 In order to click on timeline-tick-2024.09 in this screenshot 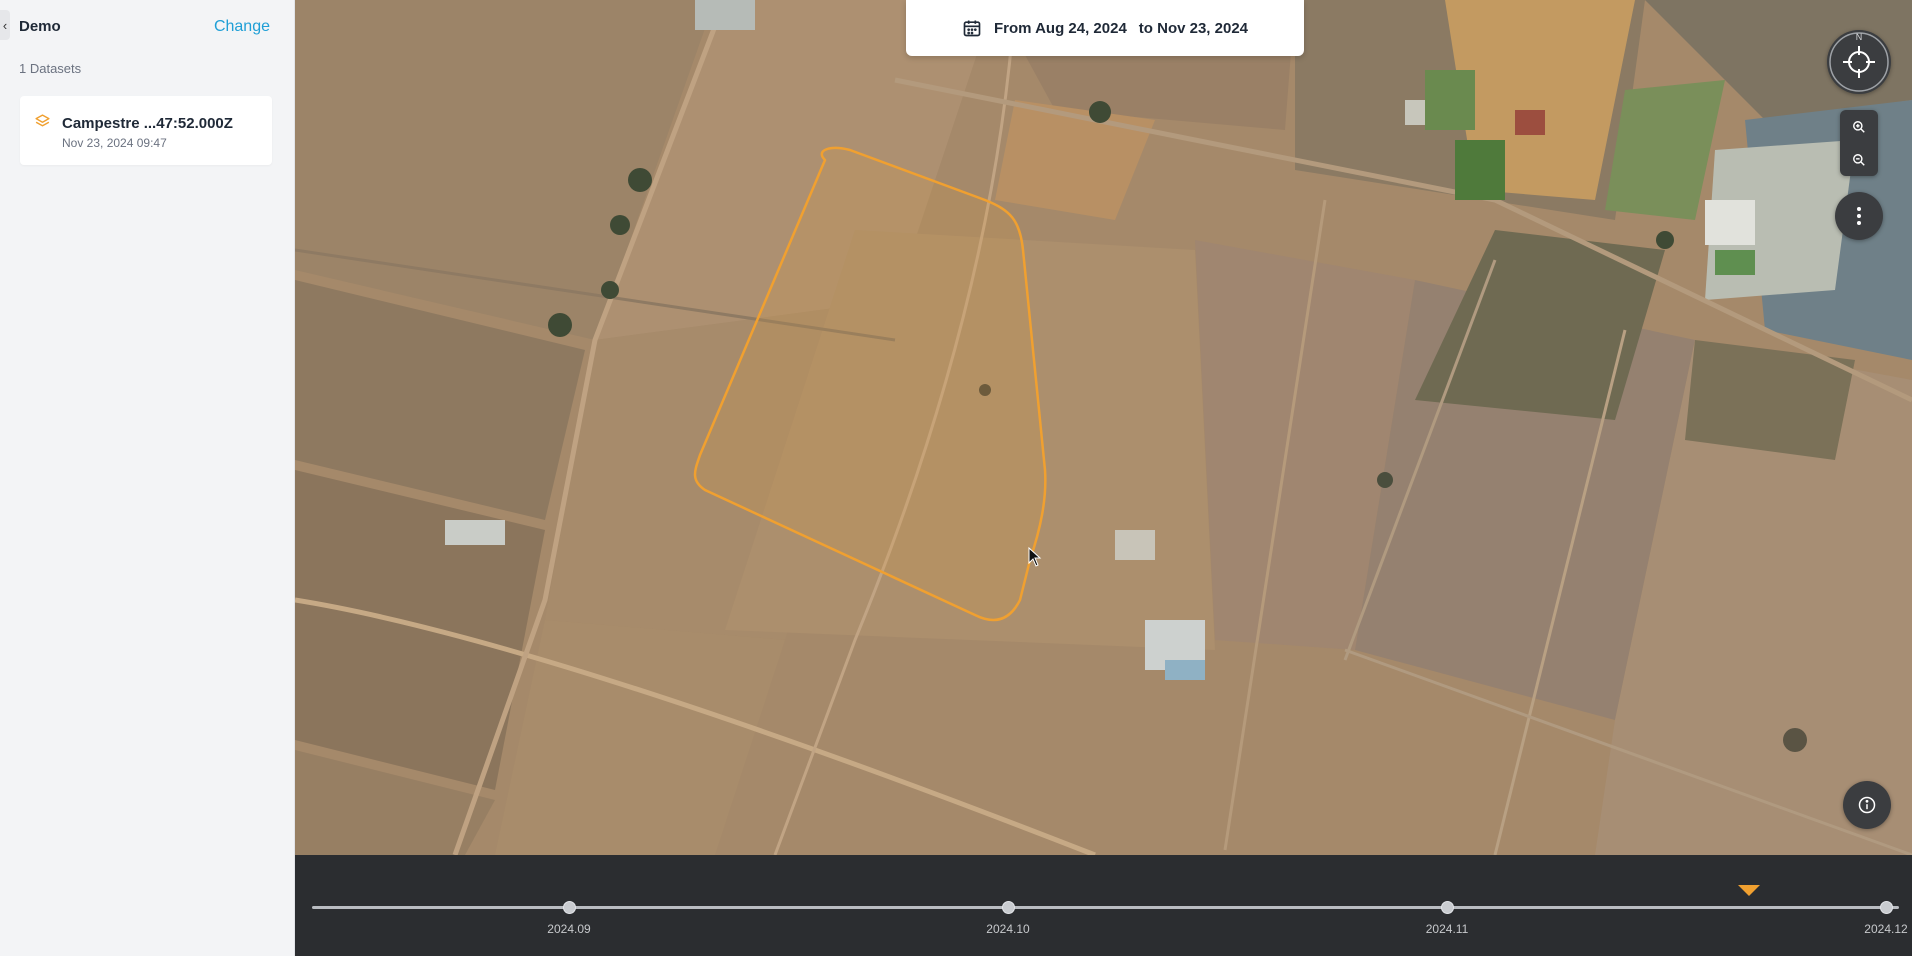, I will do `click(569, 907)`.